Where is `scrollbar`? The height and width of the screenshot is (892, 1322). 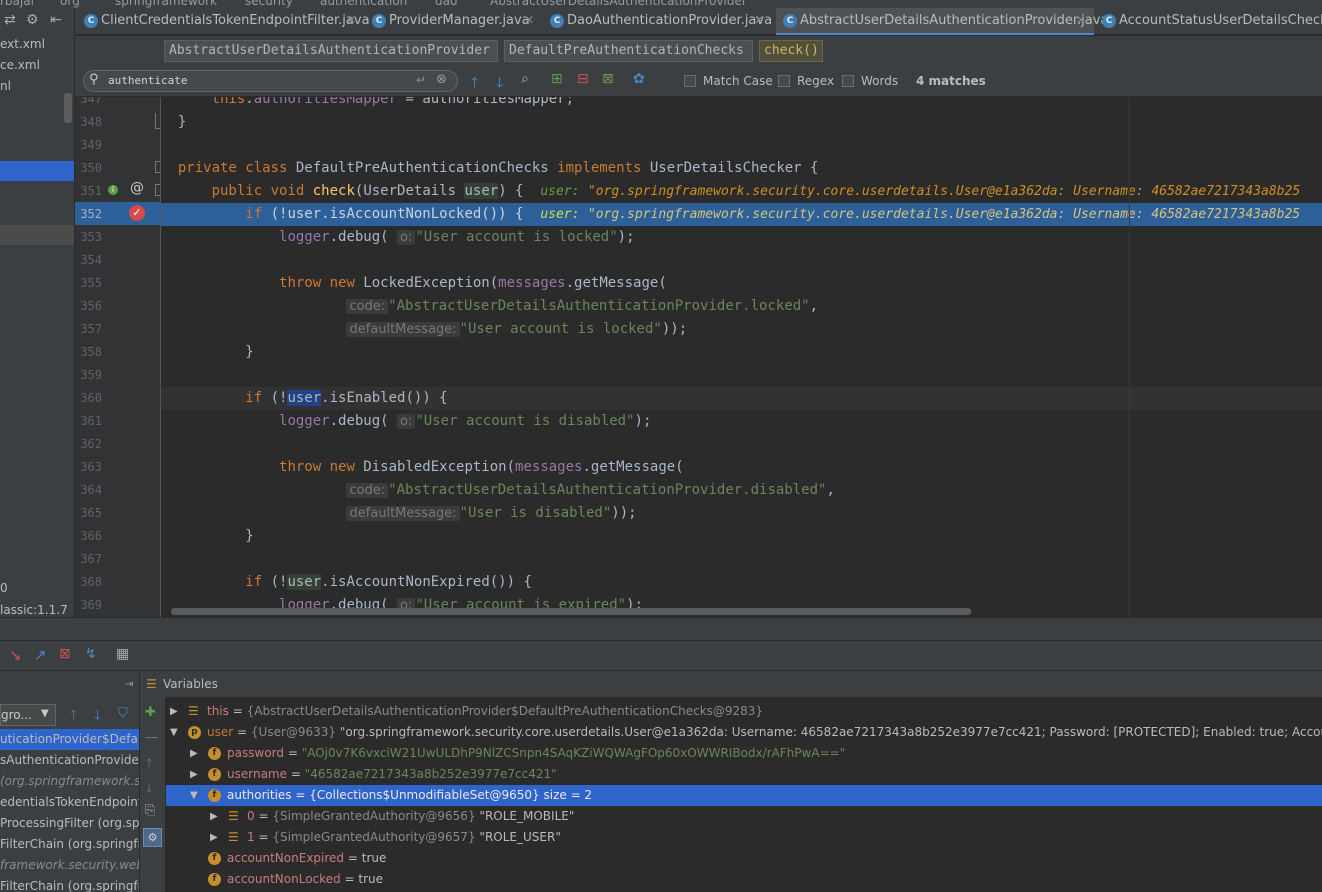 scrollbar is located at coordinates (68, 108).